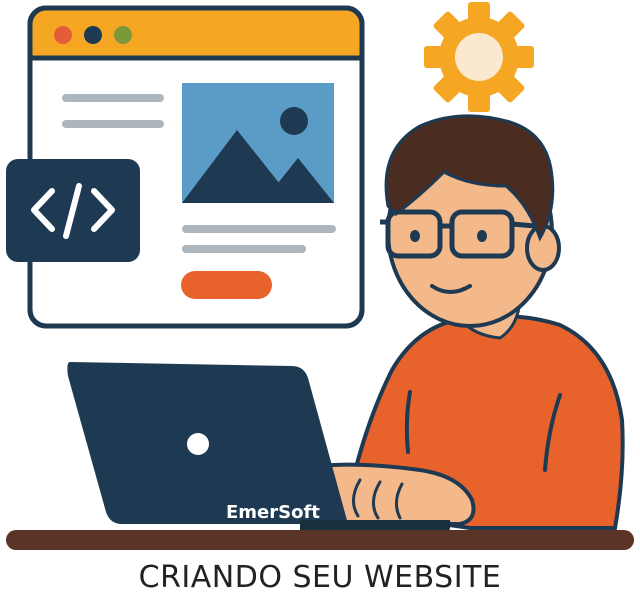 This screenshot has height=597, width=640. Describe the element at coordinates (93, 35) in the screenshot. I see `window-dot-navy` at that location.